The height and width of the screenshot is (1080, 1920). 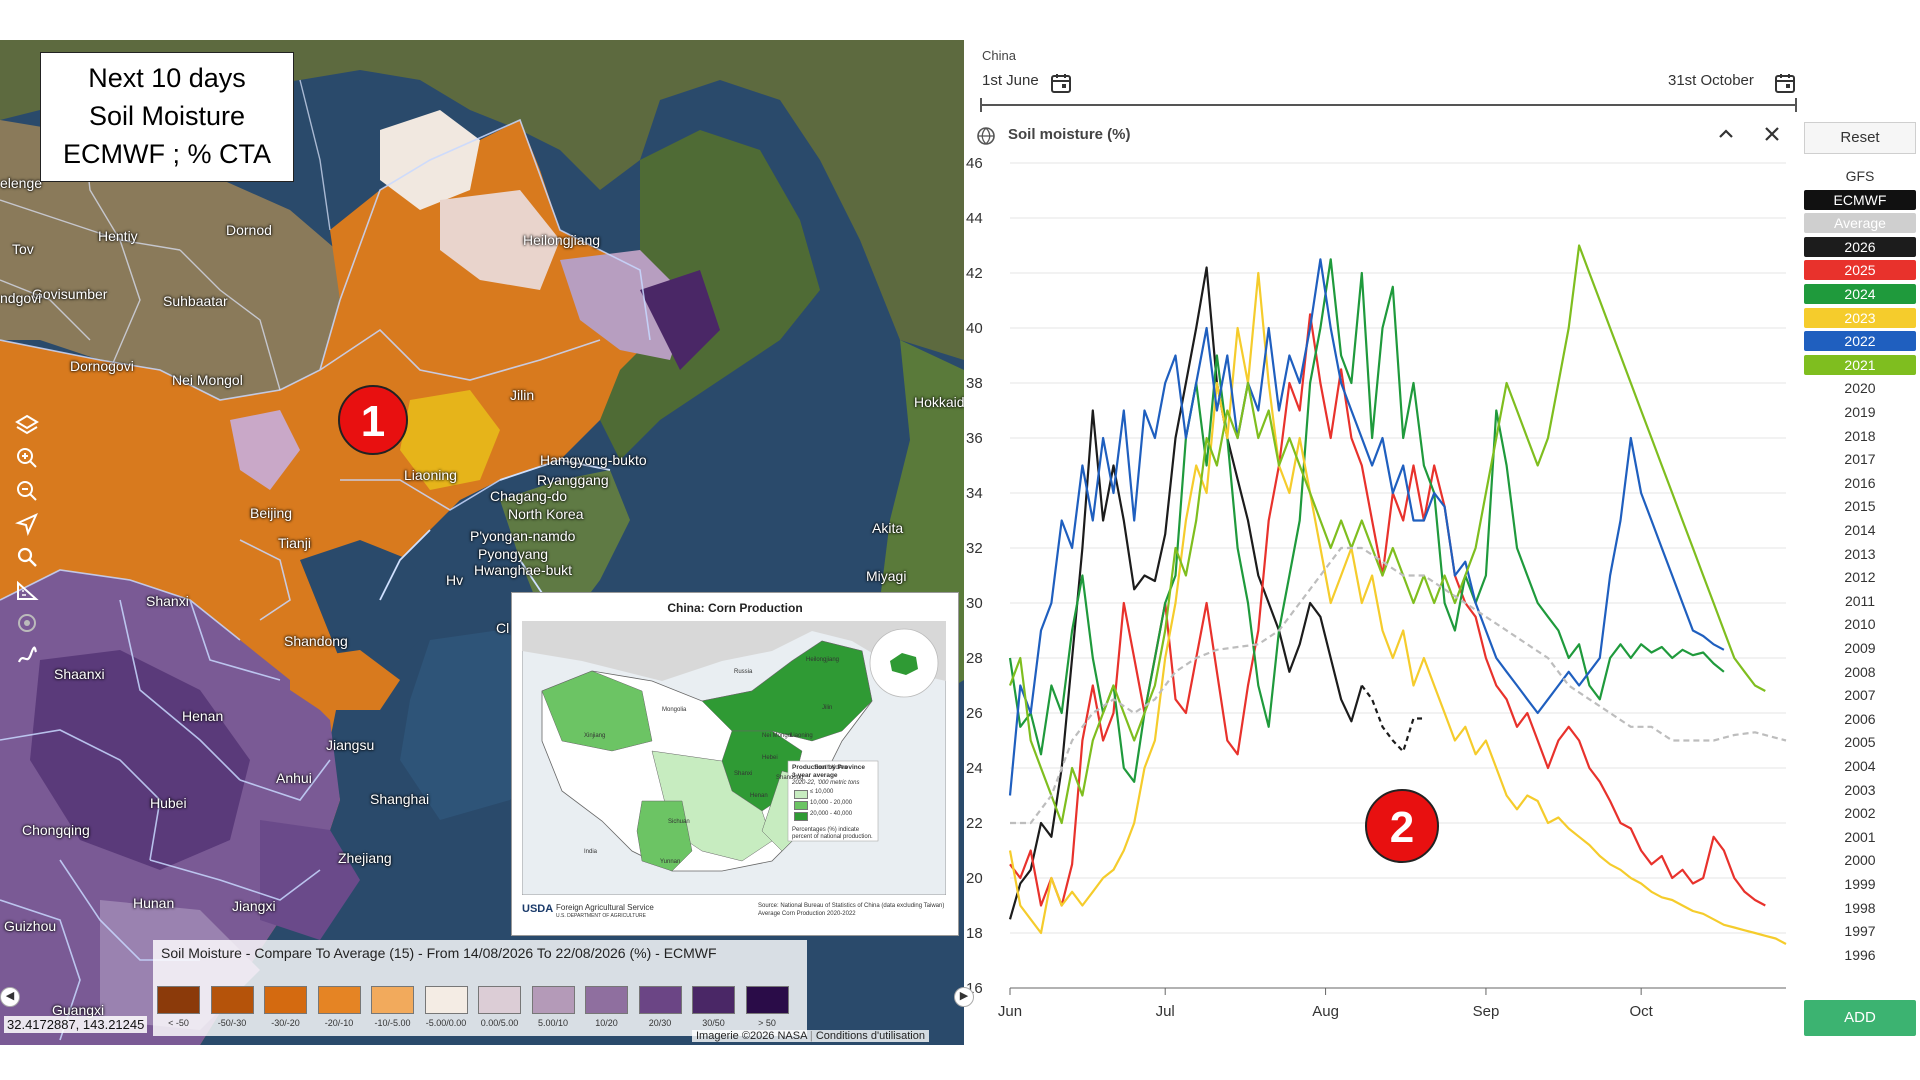 What do you see at coordinates (553, 1023) in the screenshot?
I see `legend-swatch-label: 5.00/10` at bounding box center [553, 1023].